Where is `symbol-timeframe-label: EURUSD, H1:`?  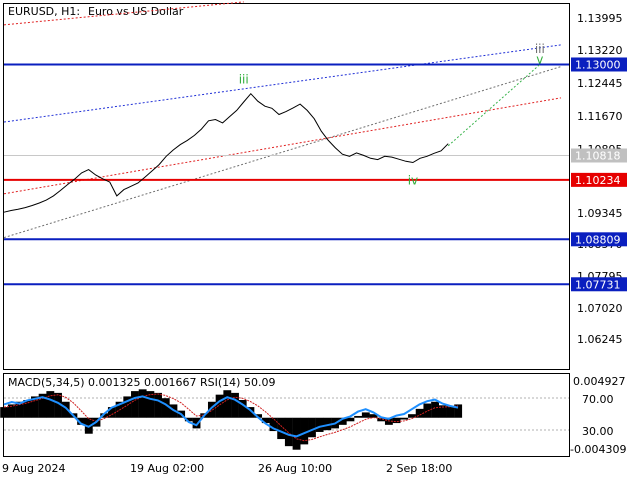
symbol-timeframe-label: EURUSD, H1: is located at coordinates (44, 11).